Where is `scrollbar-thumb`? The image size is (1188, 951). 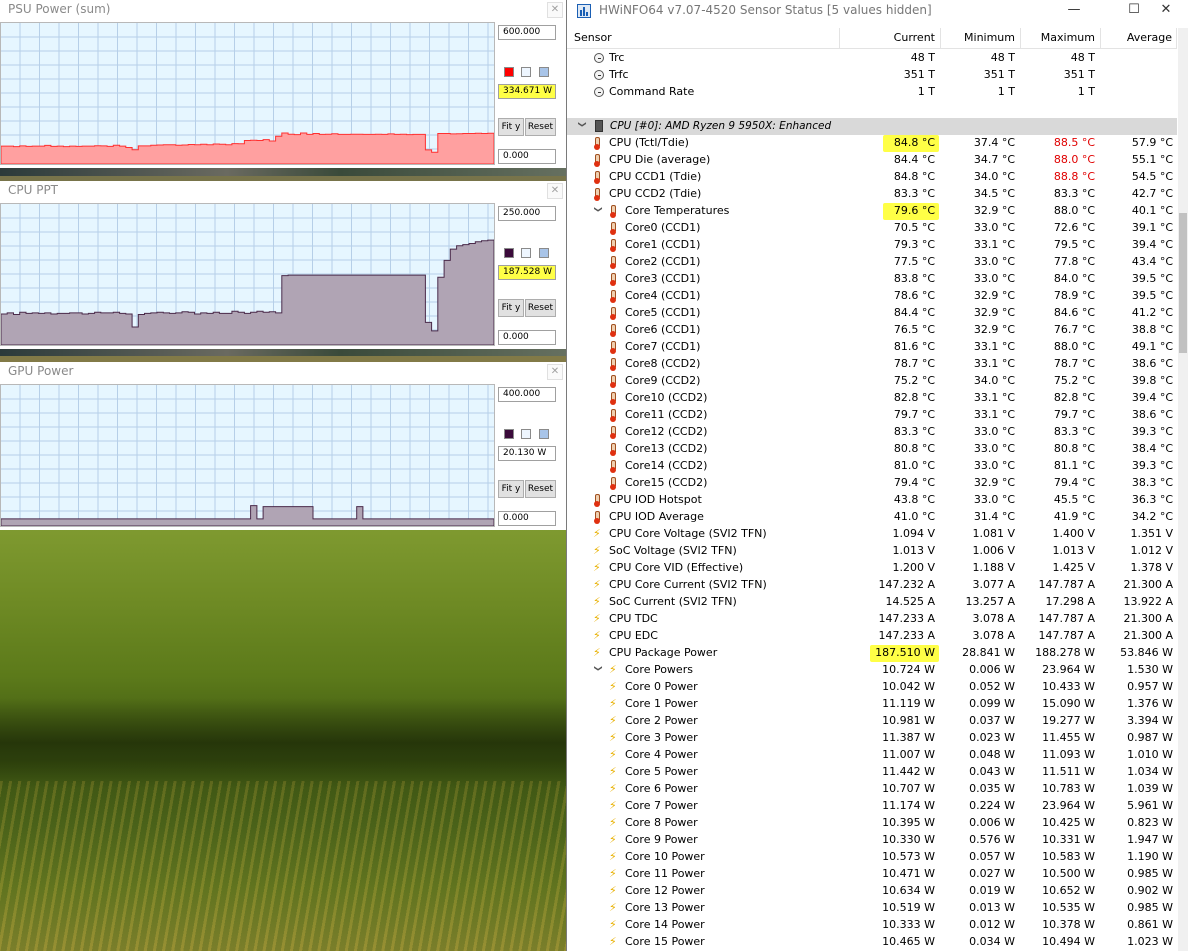
scrollbar-thumb is located at coordinates (1183, 283).